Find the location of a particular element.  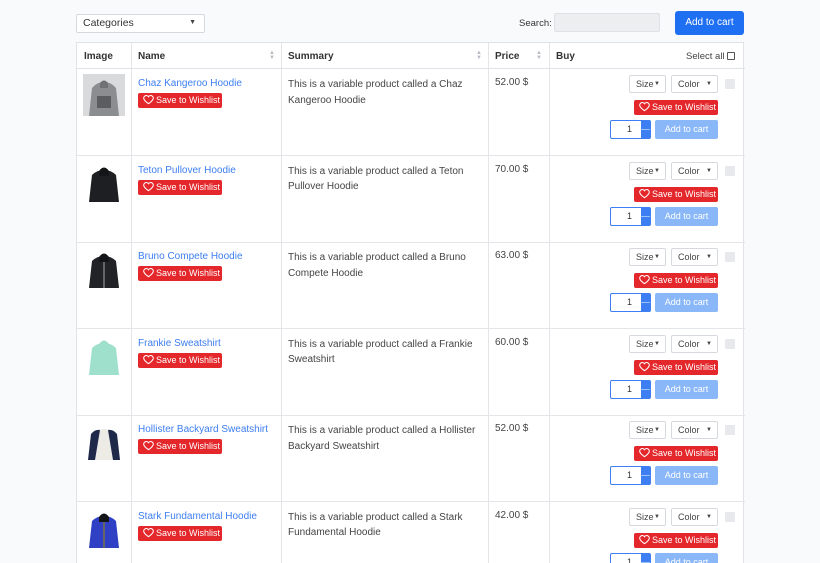

product-name-link: Bruno Compete Hoodie is located at coordinates (190, 256).